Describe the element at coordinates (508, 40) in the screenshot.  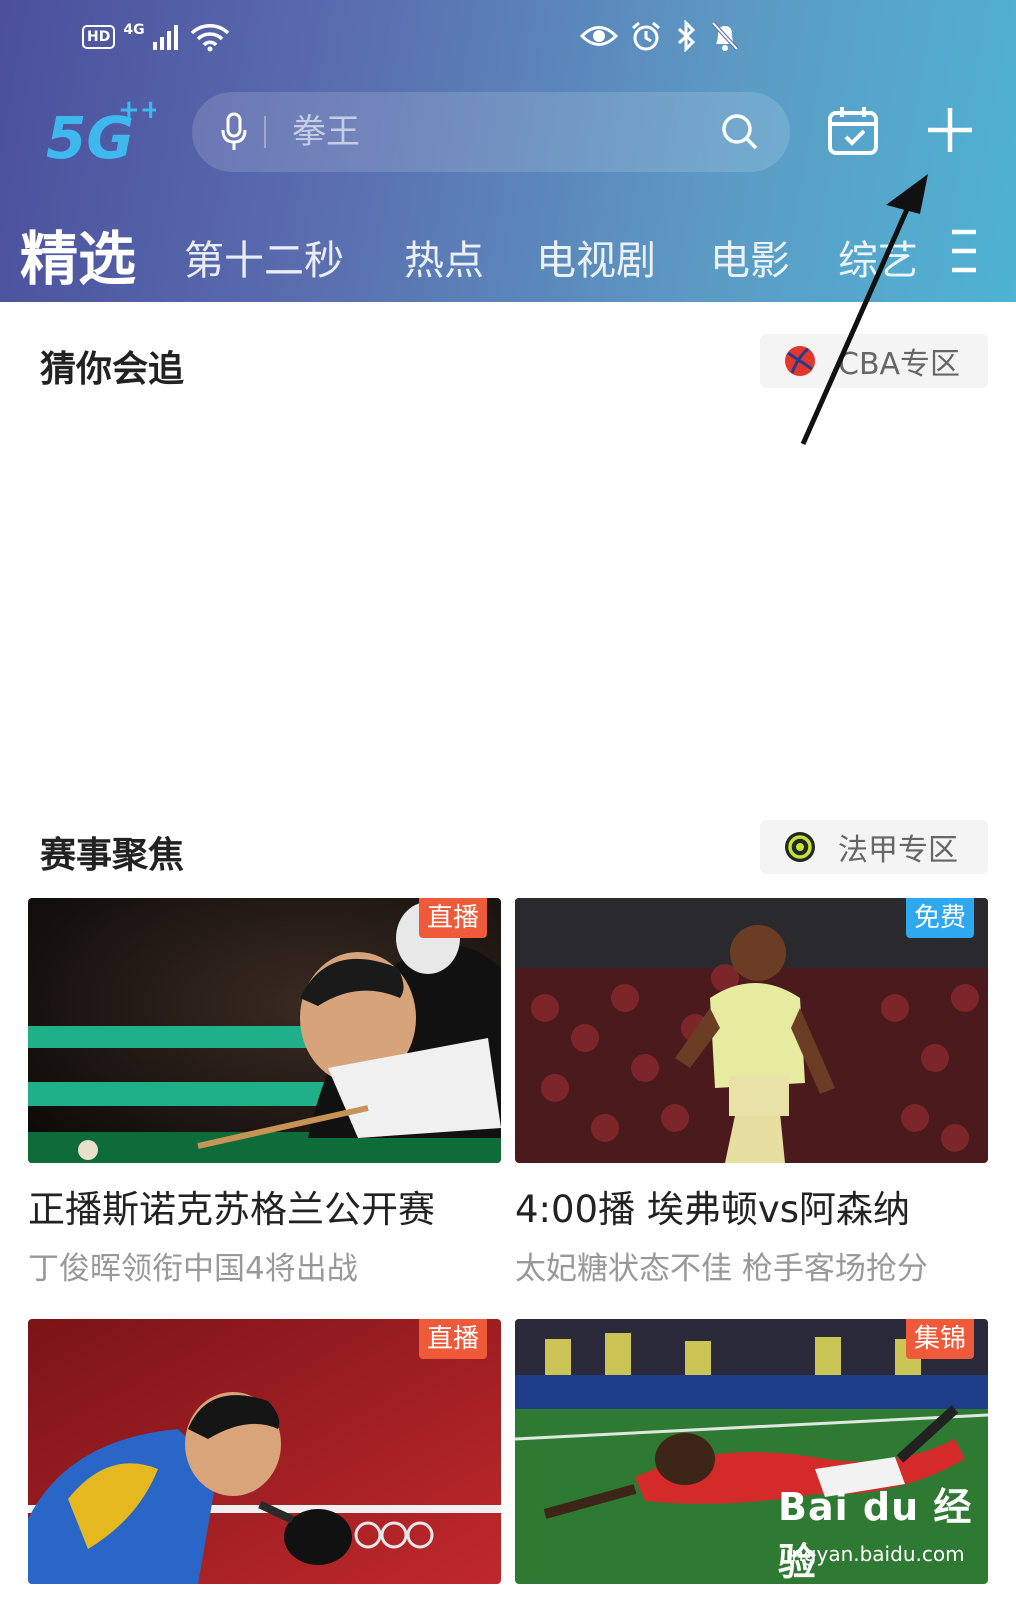
I see `status-bar: HD 4G` at that location.